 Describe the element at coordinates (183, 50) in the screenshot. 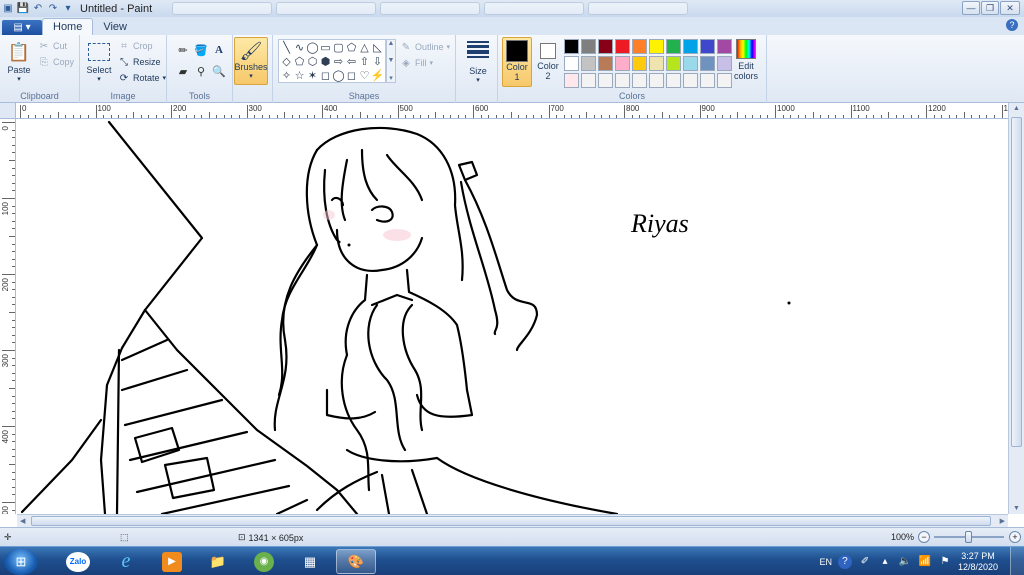

I see `pencil-icon: ✏` at that location.